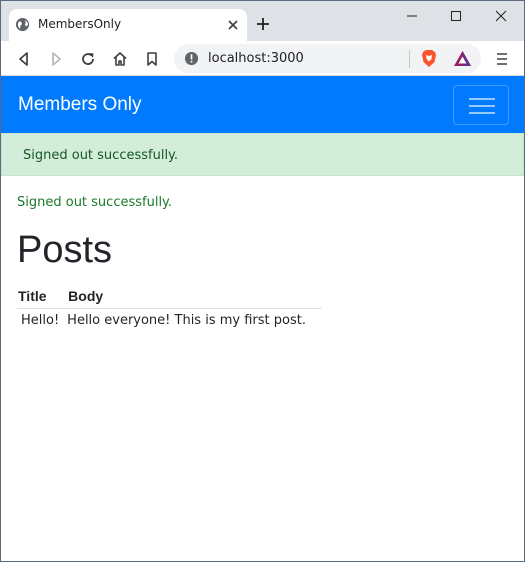  What do you see at coordinates (462, 58) in the screenshot?
I see `bat-triangle-icon` at bounding box center [462, 58].